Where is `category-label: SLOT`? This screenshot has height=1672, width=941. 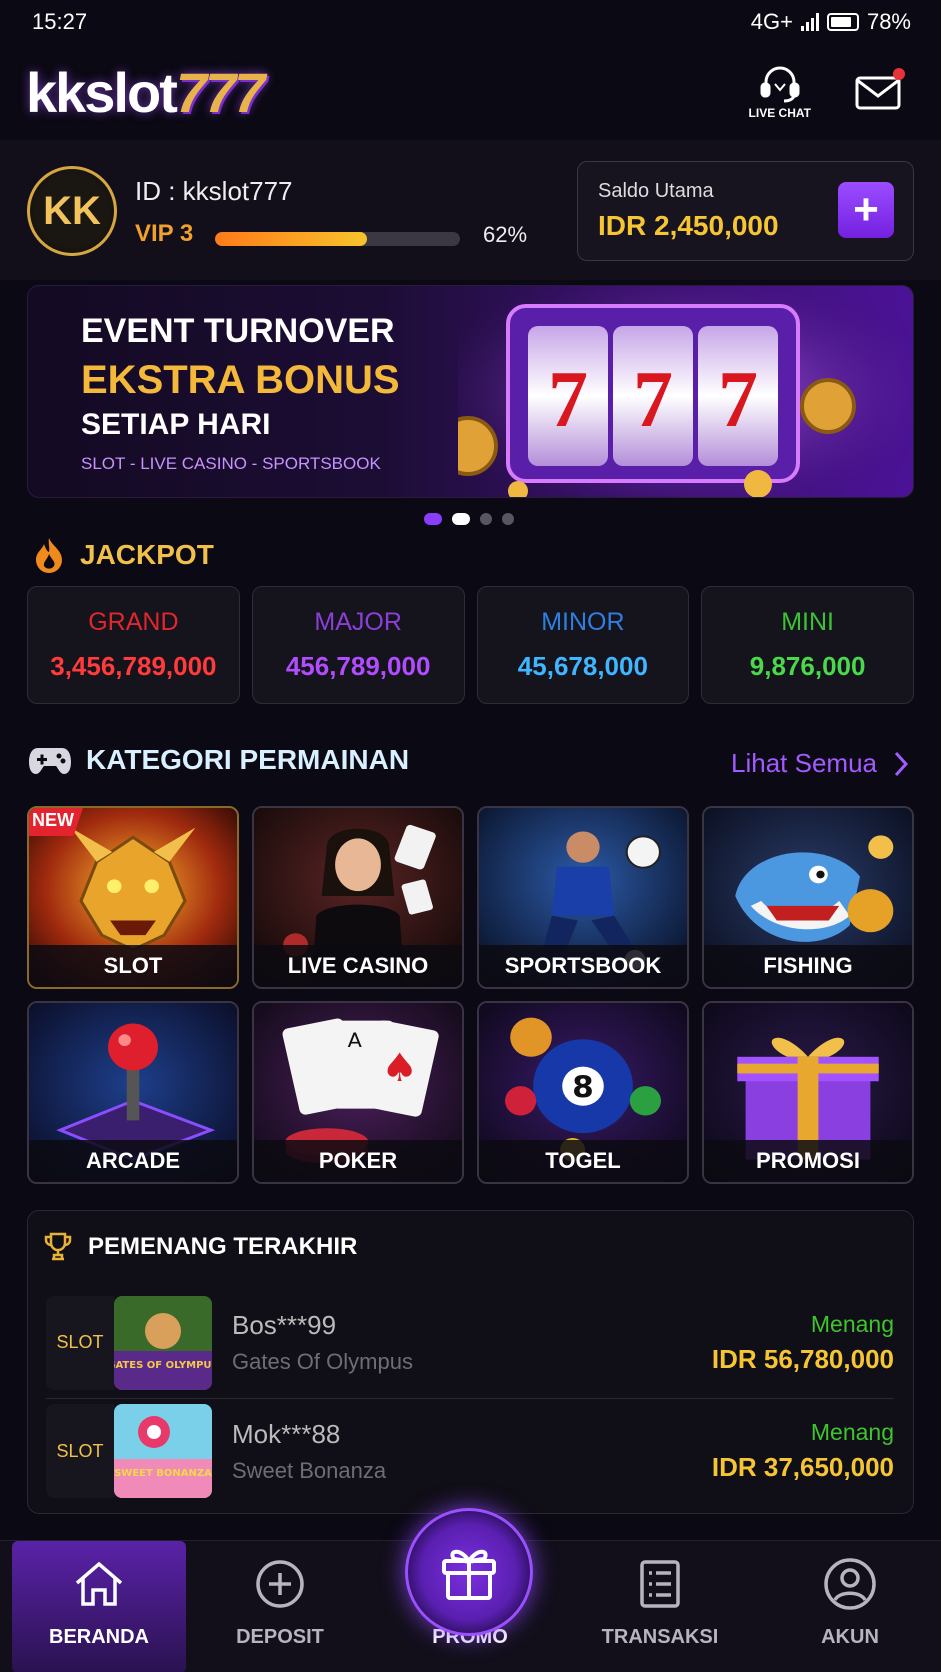
category-label: SLOT is located at coordinates (133, 966).